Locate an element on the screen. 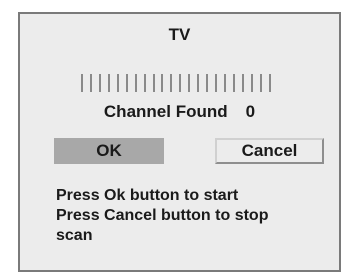 The height and width of the screenshot is (272, 349). ok-button: OK is located at coordinates (109, 151).